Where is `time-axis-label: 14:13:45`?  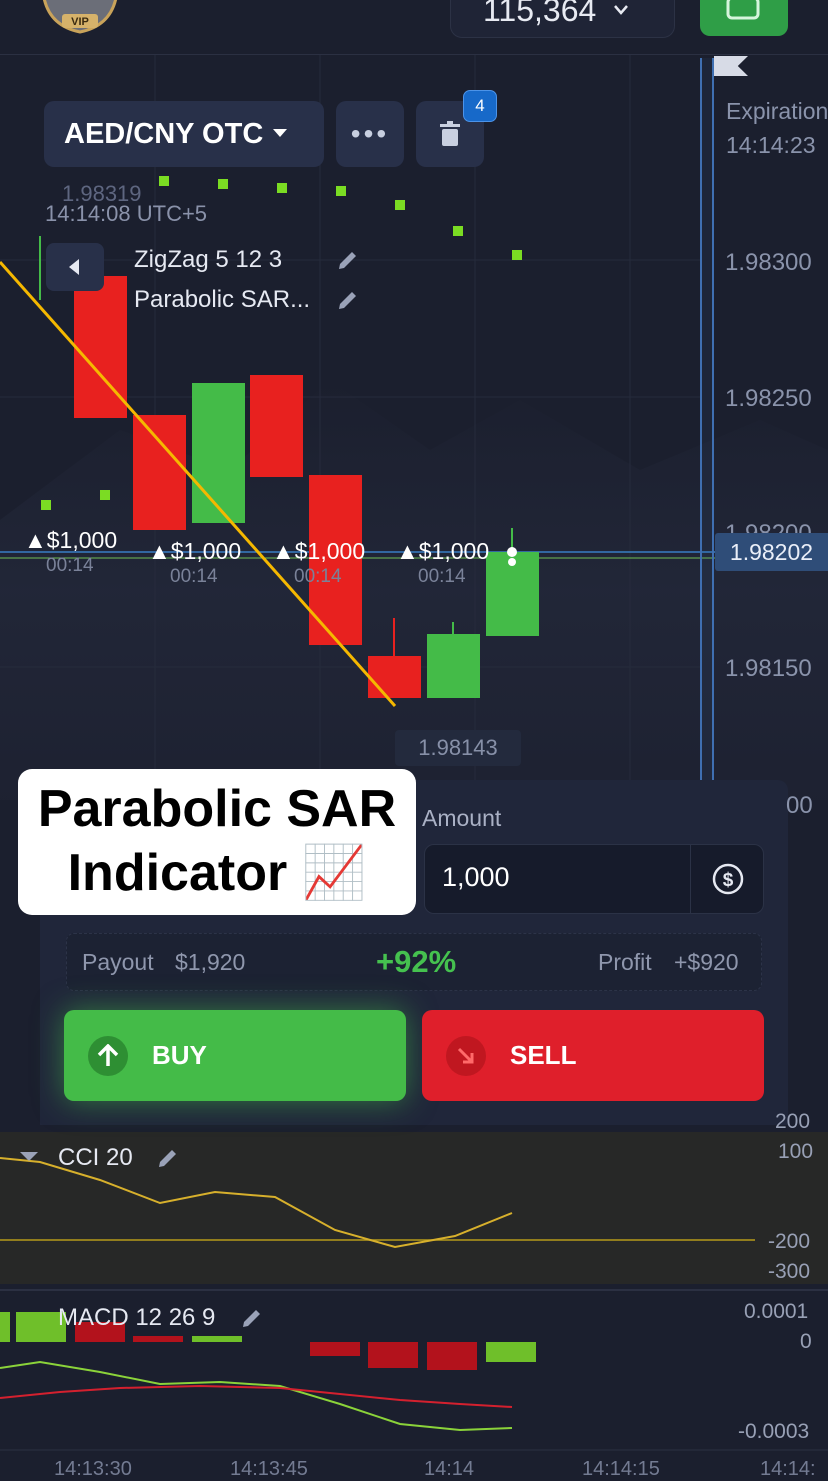 time-axis-label: 14:13:45 is located at coordinates (269, 1469).